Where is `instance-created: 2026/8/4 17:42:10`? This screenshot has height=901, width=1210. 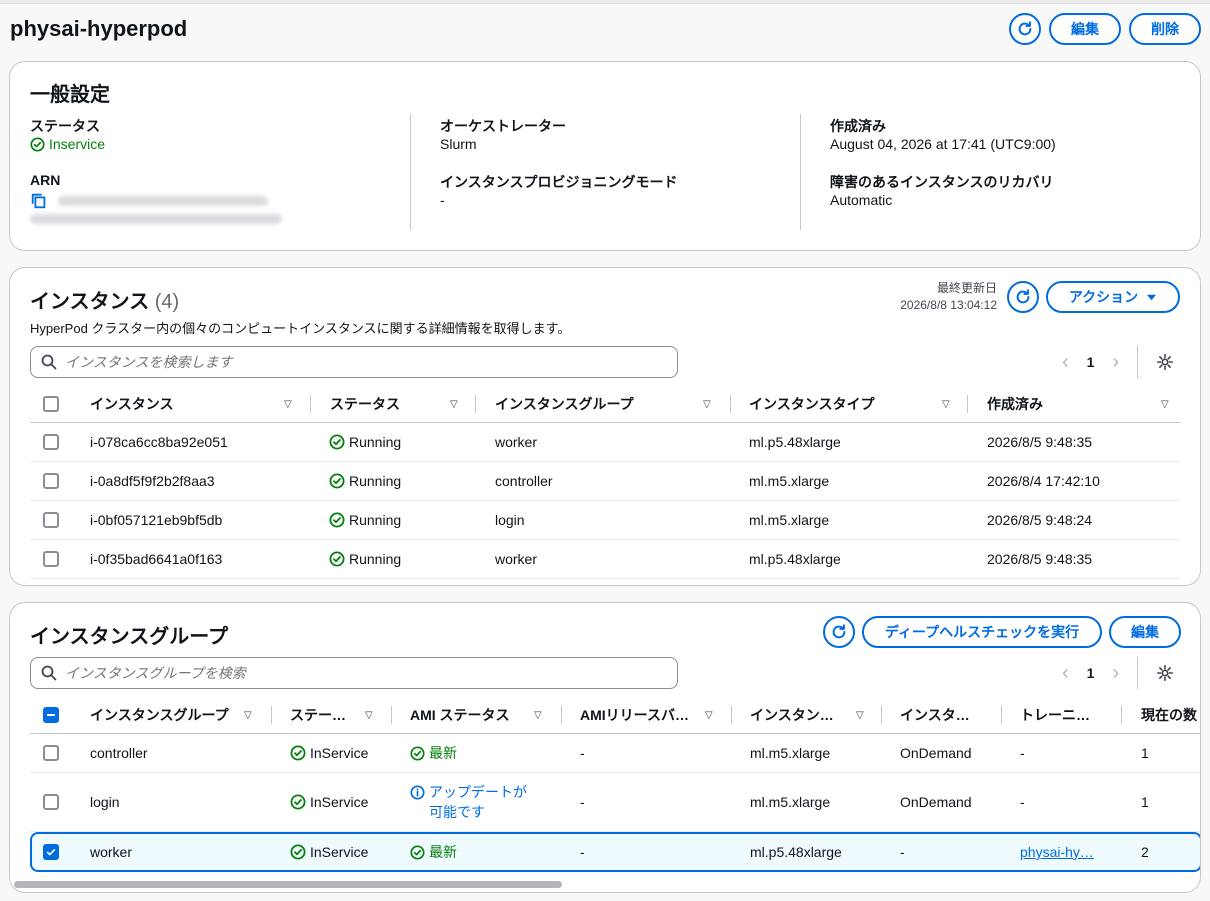
instance-created: 2026/8/4 17:42:10 is located at coordinates (1043, 481).